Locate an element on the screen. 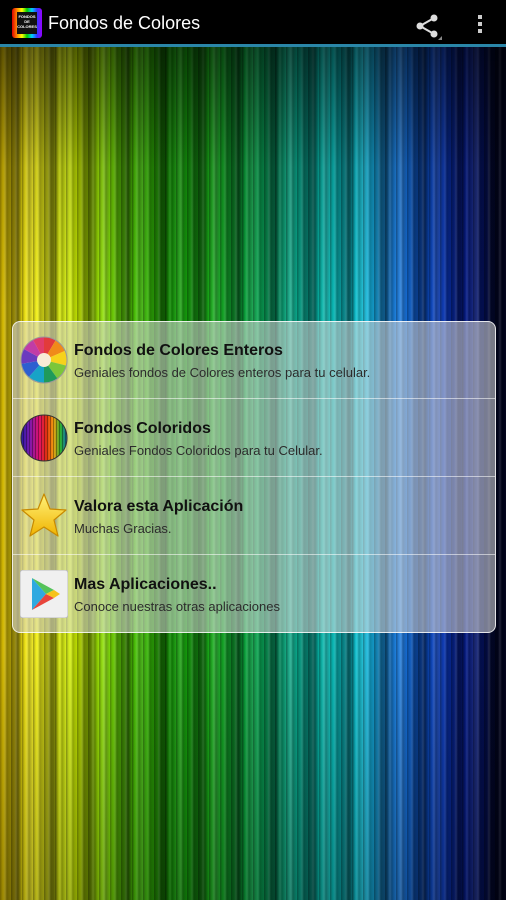  list-item-title: Valora esta Aplicación is located at coordinates (159, 506).